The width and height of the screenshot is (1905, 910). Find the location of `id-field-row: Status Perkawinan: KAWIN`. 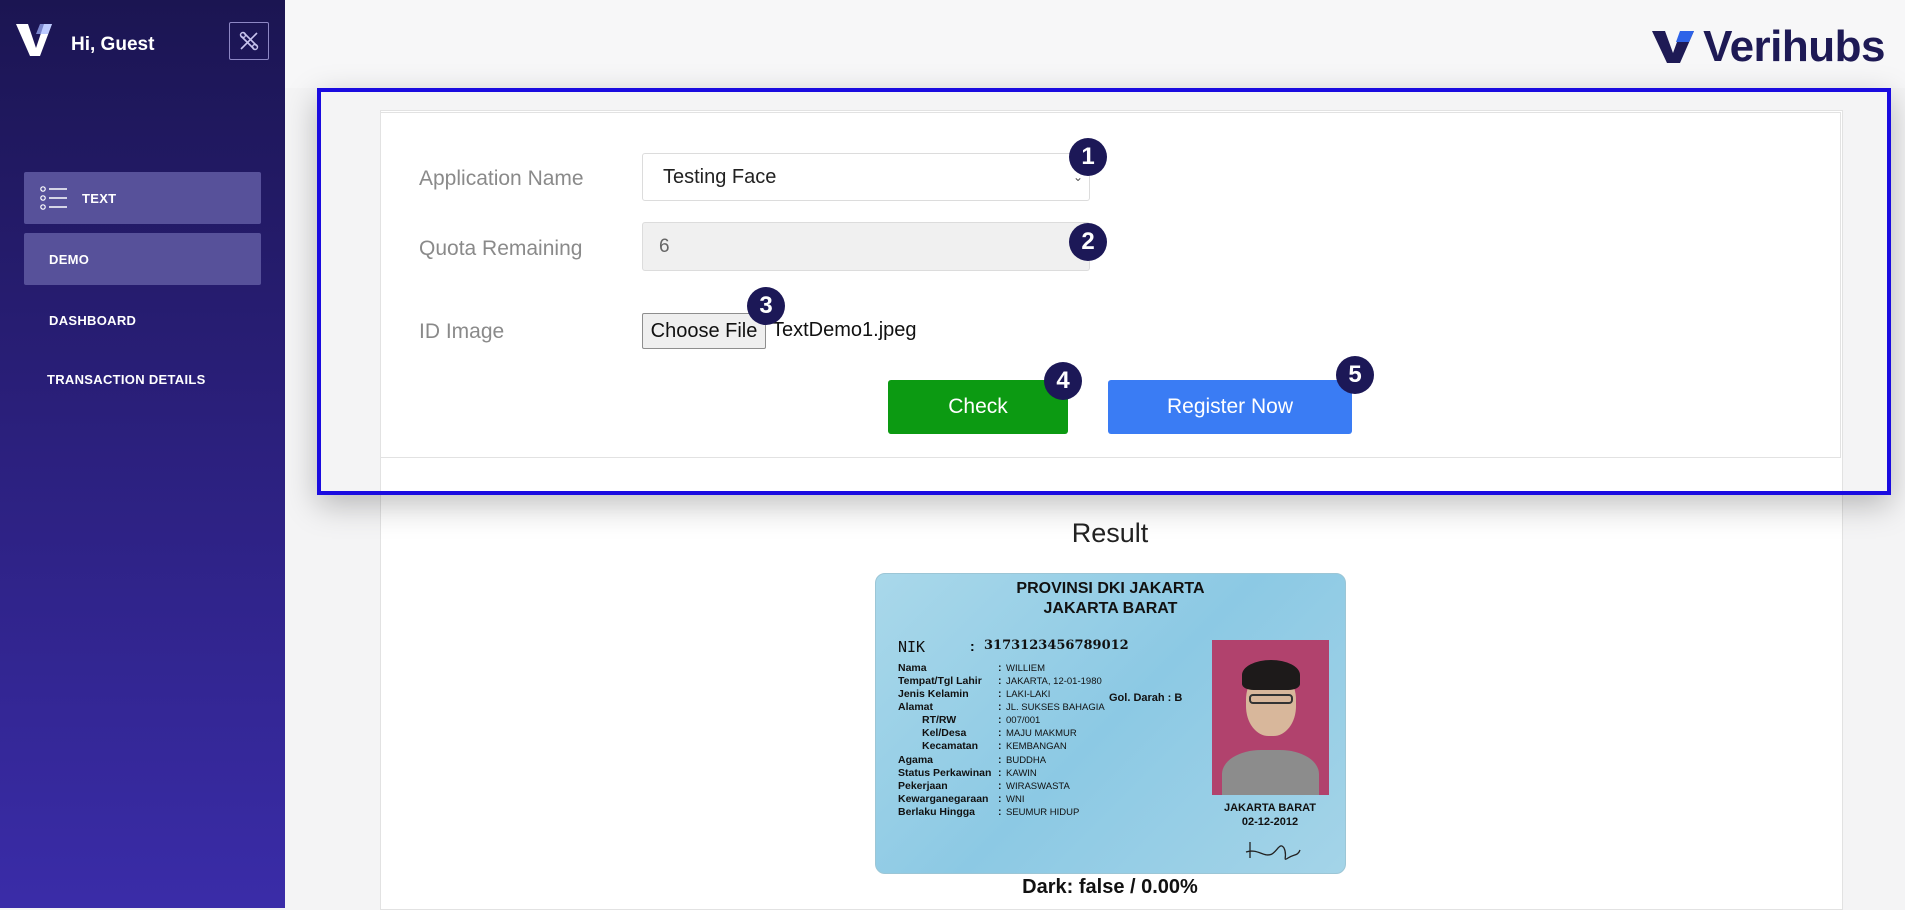

id-field-row: Status Perkawinan: KAWIN is located at coordinates (967, 773).